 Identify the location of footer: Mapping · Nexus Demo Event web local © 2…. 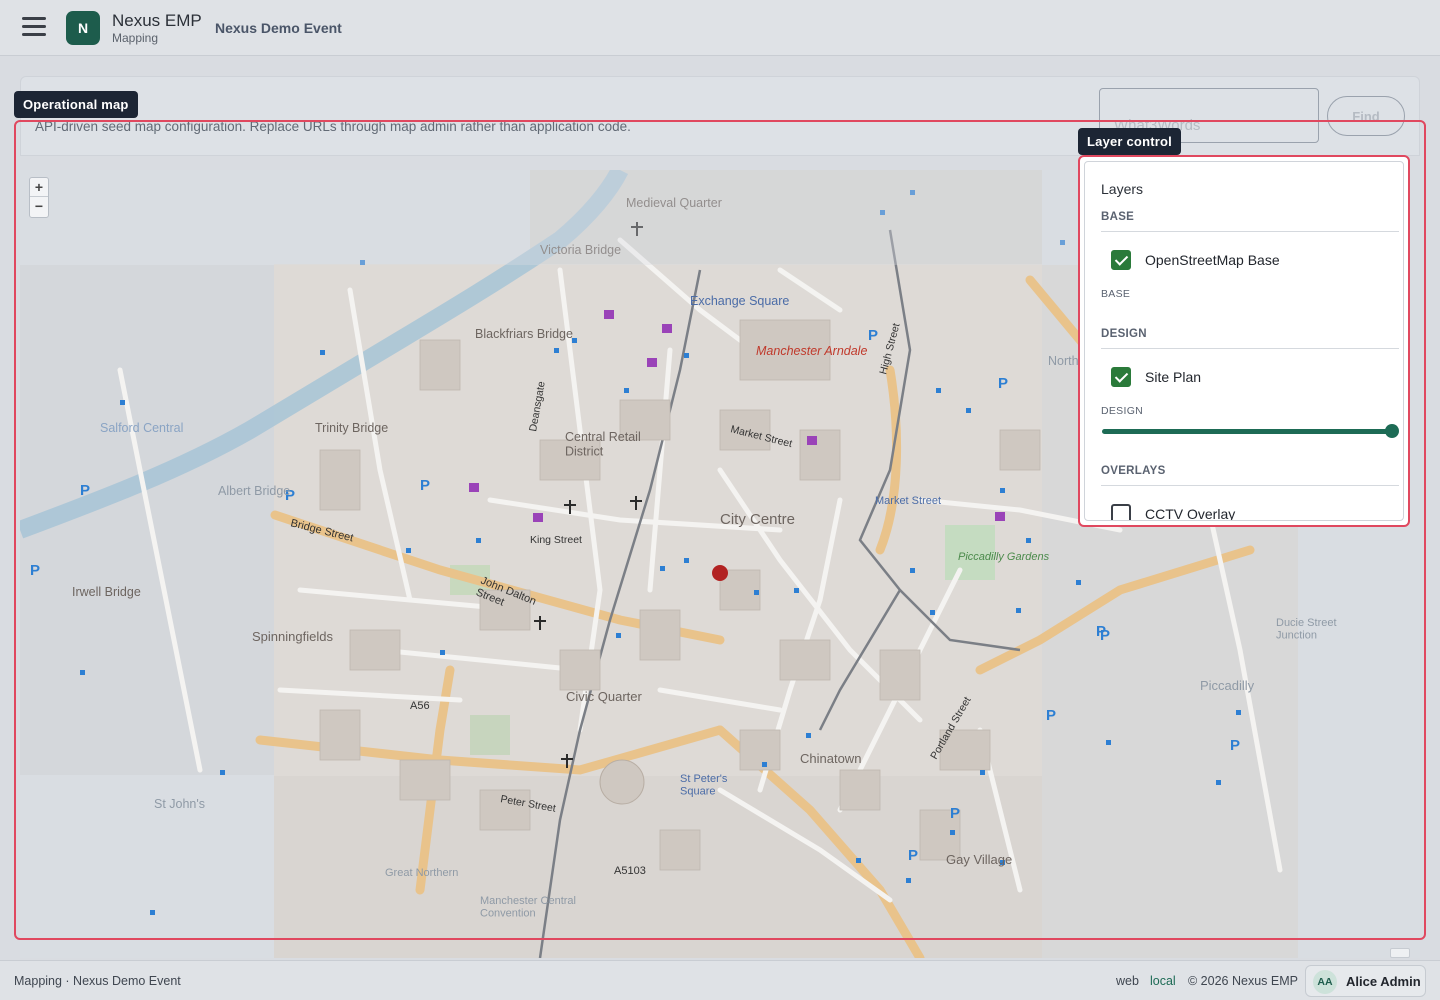
(720, 980).